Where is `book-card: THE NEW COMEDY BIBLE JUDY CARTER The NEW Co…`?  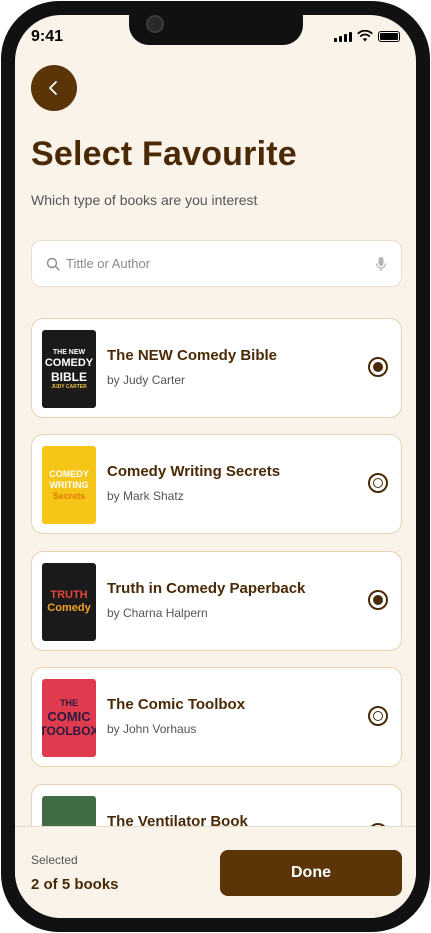
book-card: THE NEW COMEDY BIBLE JUDY CARTER The NEW Co… is located at coordinates (216, 368).